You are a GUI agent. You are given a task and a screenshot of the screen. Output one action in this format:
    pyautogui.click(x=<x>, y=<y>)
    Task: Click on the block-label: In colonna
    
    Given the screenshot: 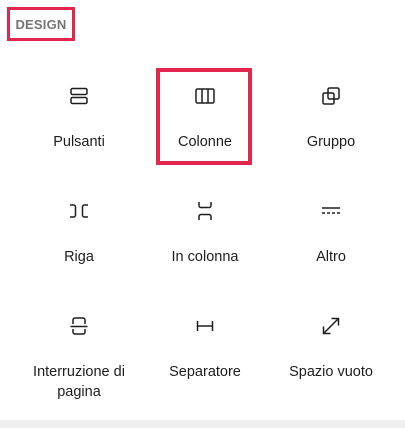 What is the action you would take?
    pyautogui.click(x=205, y=257)
    